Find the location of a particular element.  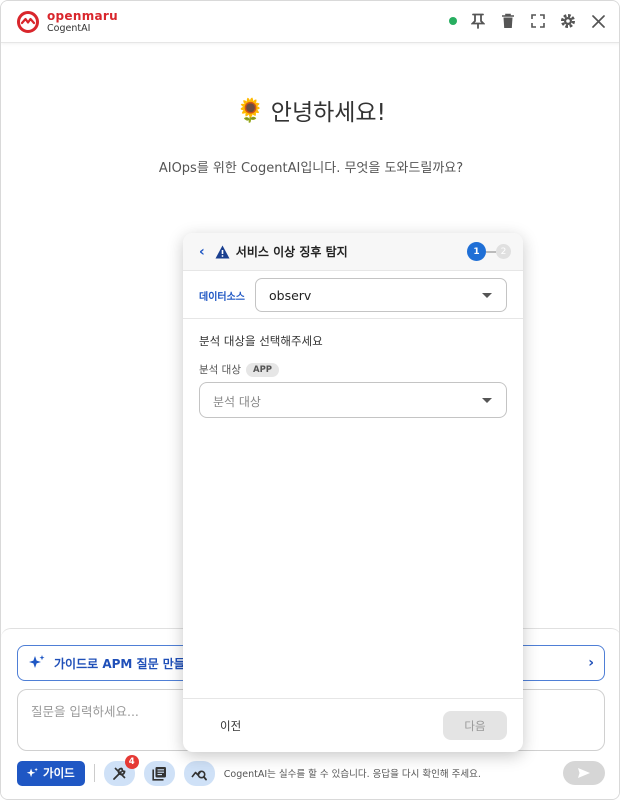

analysis-button is located at coordinates (199, 773).